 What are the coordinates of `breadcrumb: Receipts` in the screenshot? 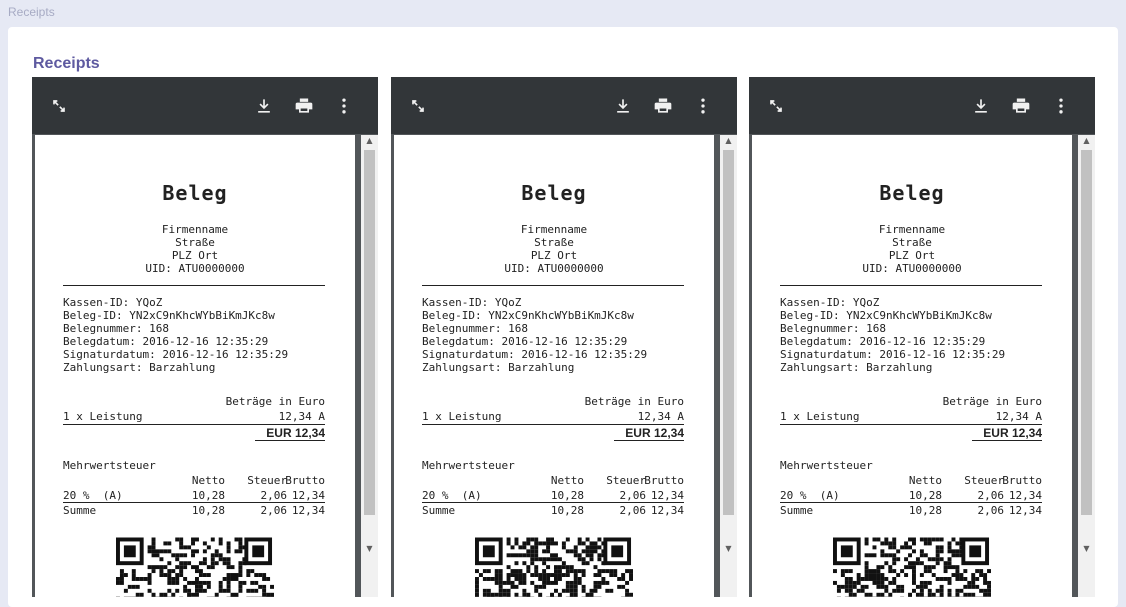 It's located at (31, 12).